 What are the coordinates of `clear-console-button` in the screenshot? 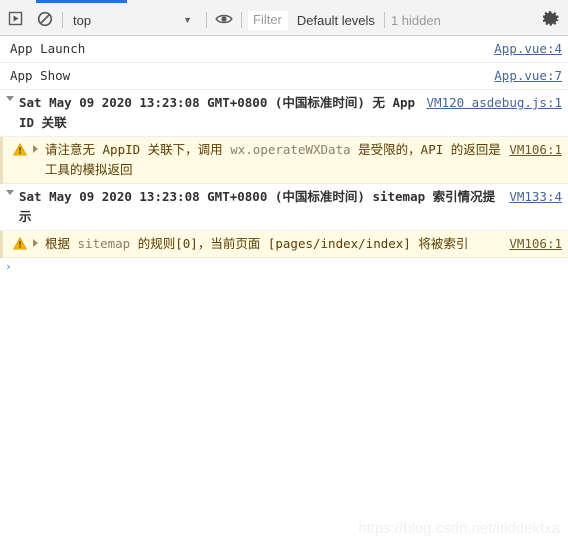 It's located at (45, 20).